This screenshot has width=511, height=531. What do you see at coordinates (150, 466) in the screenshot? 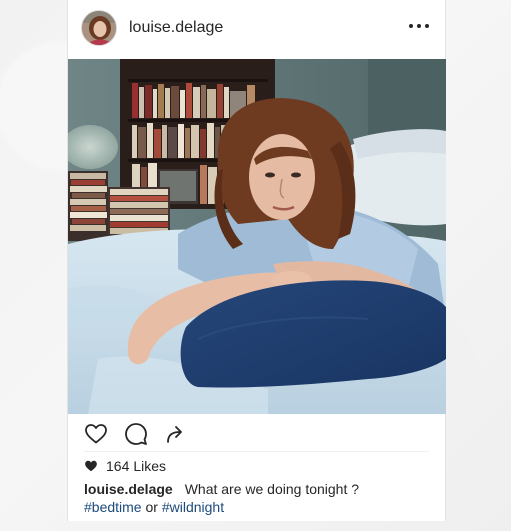
I see `likes-label: Likes` at bounding box center [150, 466].